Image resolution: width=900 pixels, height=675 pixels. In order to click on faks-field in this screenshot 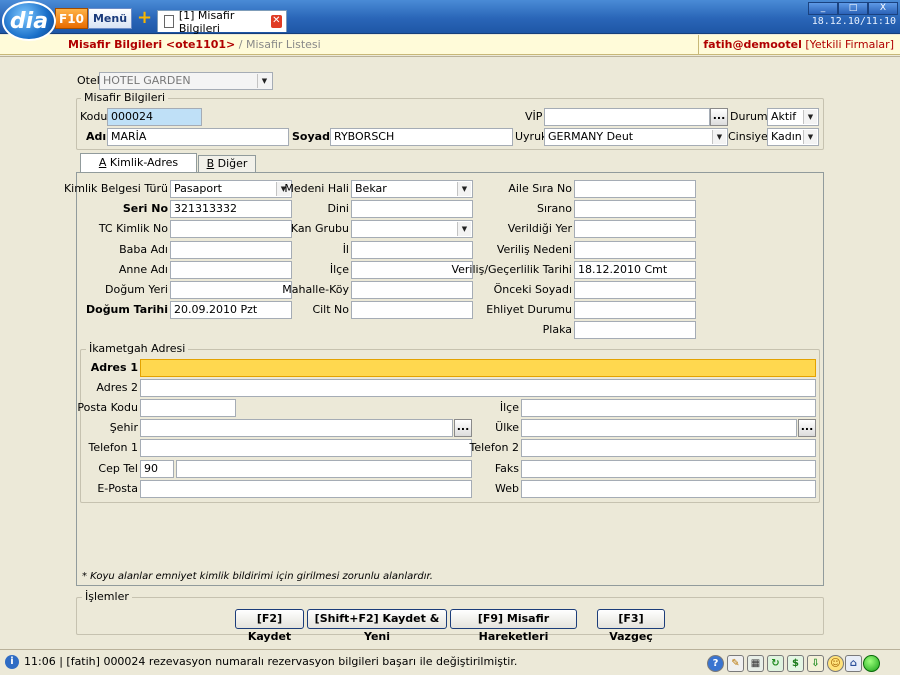, I will do `click(668, 469)`.